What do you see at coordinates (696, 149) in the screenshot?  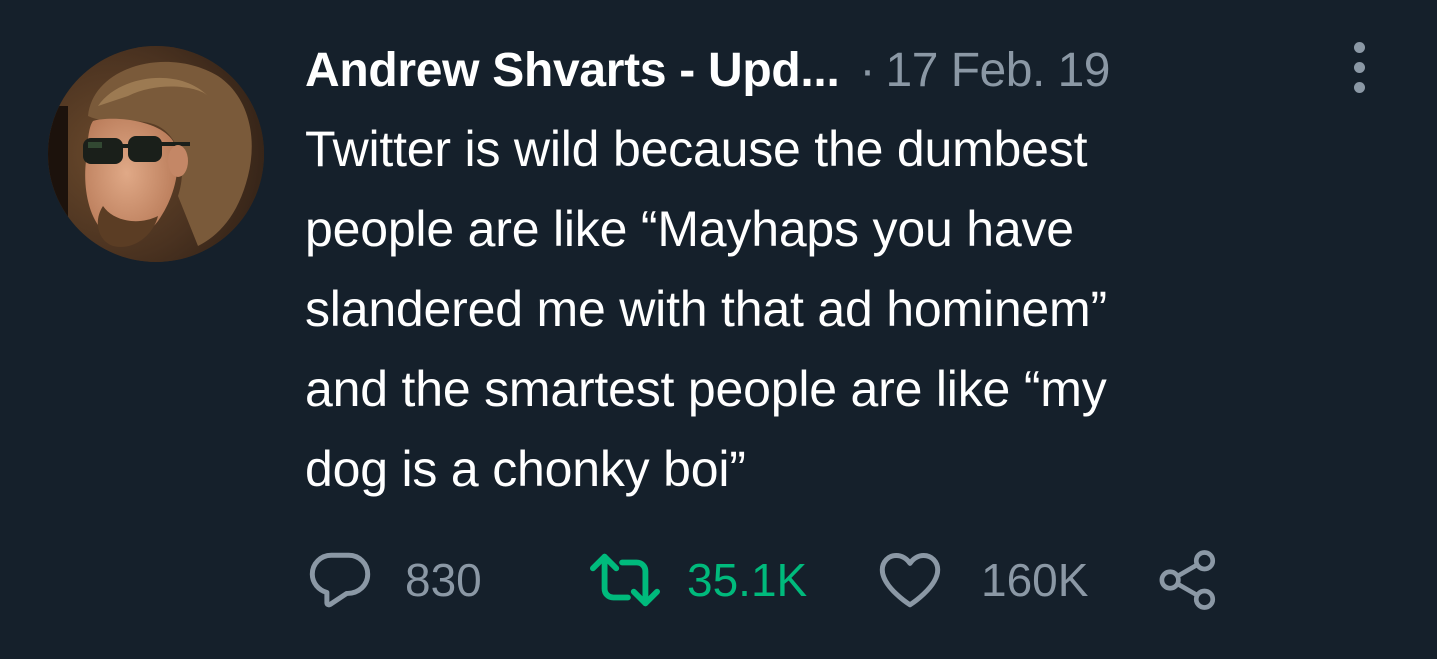 I see `tweet-text-line: Twitter is wild because the dumbest` at bounding box center [696, 149].